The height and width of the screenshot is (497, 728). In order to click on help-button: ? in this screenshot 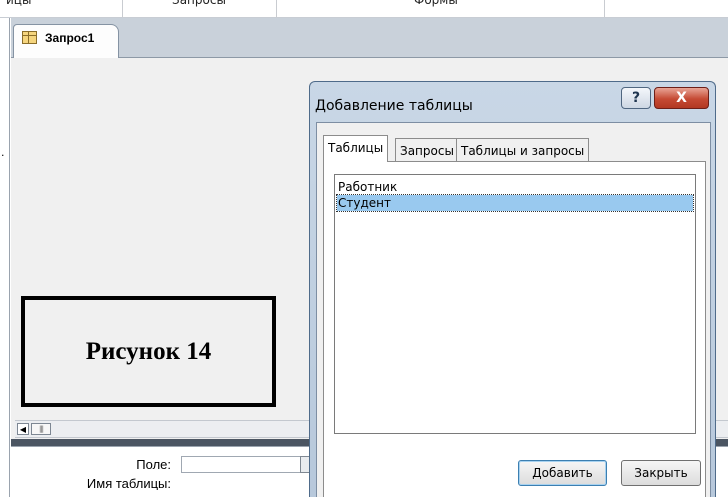, I will do `click(636, 98)`.